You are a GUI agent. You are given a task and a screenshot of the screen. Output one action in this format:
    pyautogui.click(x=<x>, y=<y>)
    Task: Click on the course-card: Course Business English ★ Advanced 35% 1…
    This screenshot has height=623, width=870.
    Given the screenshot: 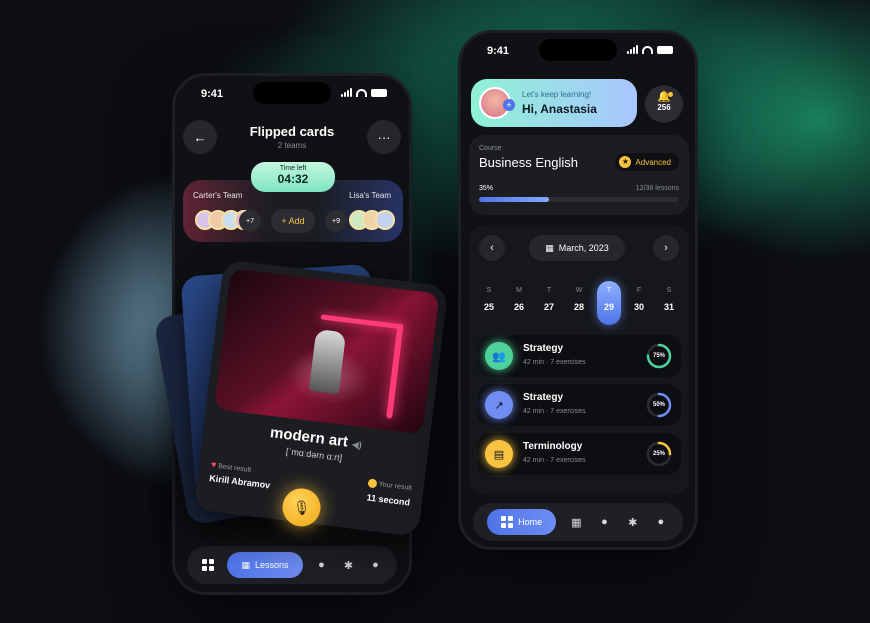 What is the action you would take?
    pyautogui.click(x=579, y=175)
    